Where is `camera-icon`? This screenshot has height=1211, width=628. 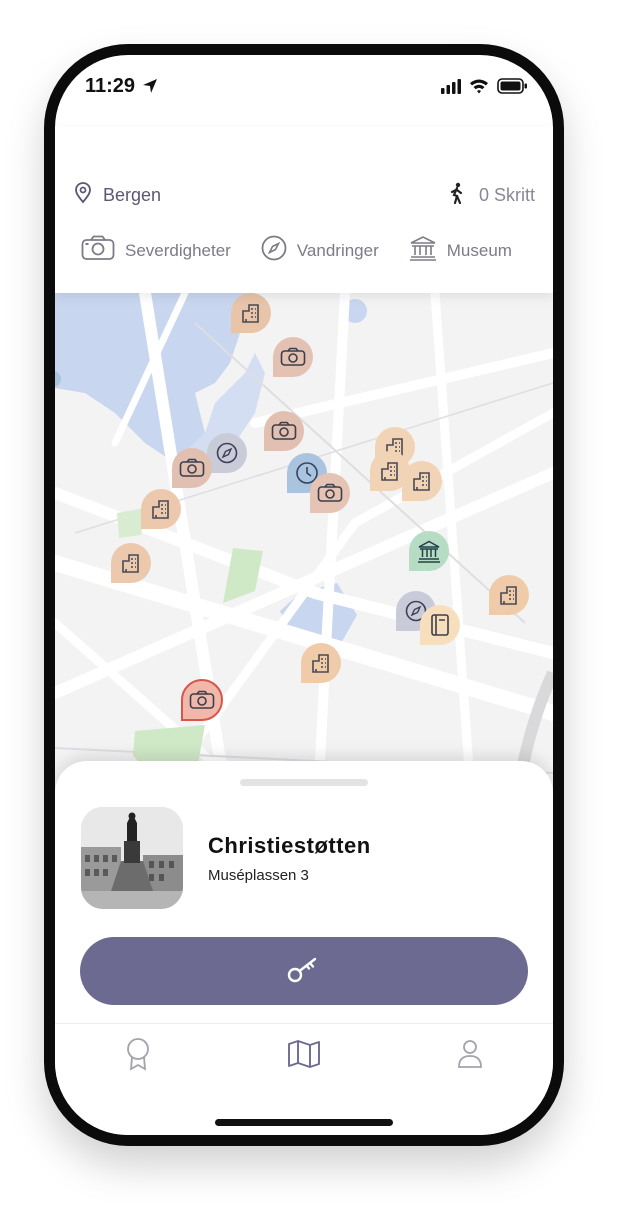
camera-icon is located at coordinates (98, 250).